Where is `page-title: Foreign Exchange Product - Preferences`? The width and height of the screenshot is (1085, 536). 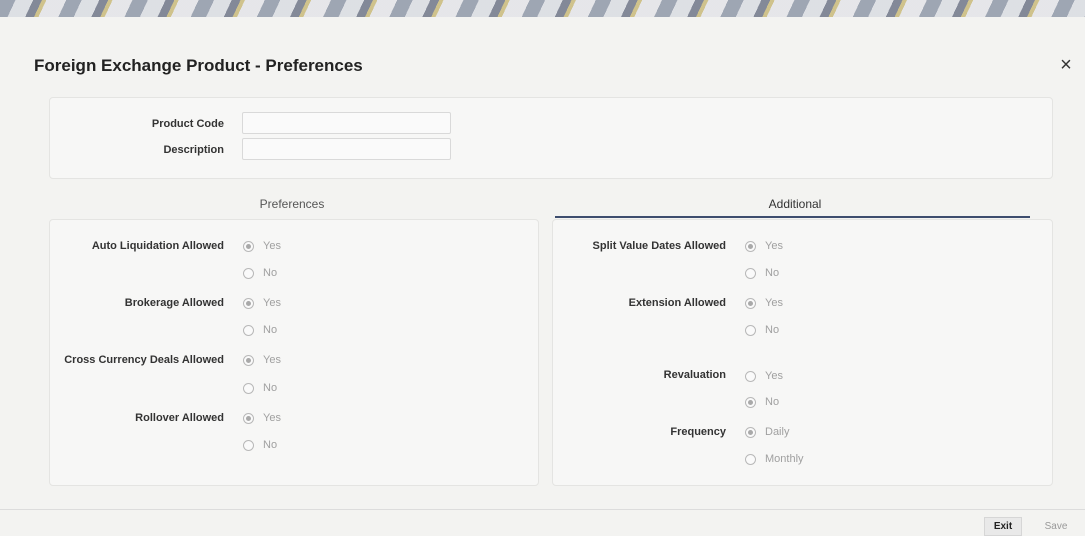
page-title: Foreign Exchange Product - Preferences is located at coordinates (198, 65).